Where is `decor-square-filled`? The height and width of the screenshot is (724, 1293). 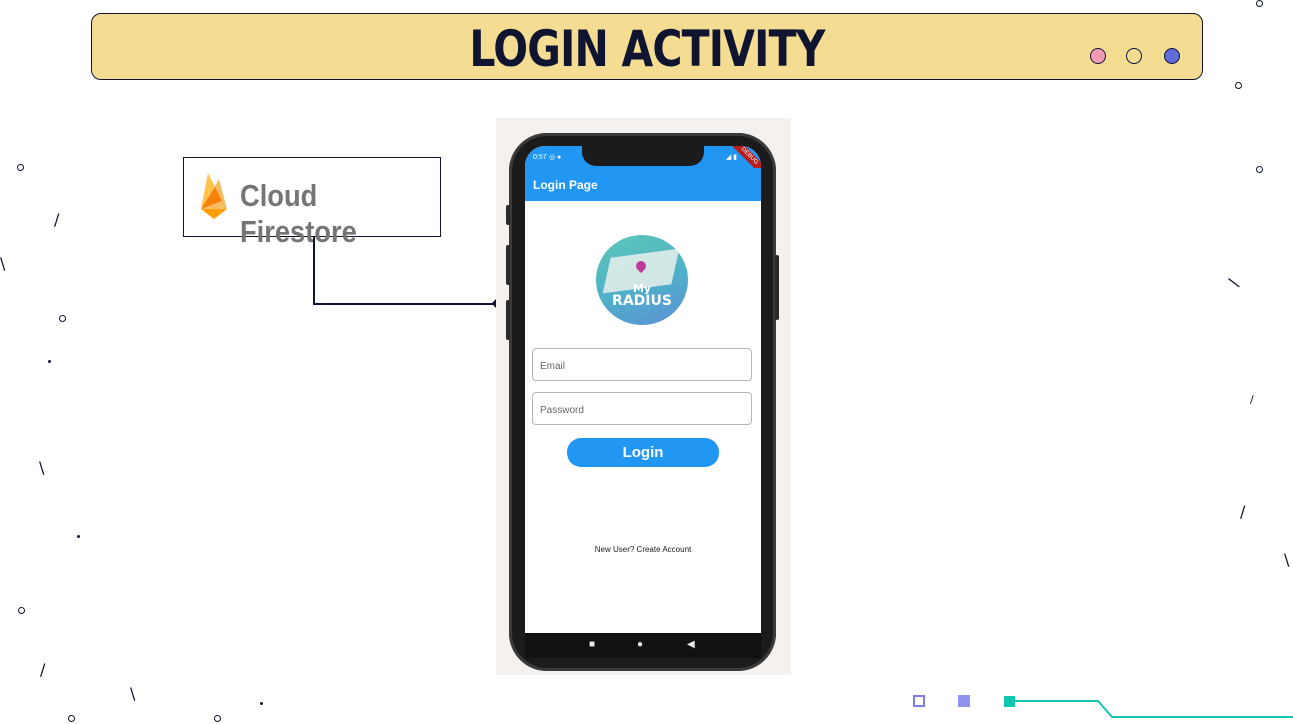 decor-square-filled is located at coordinates (964, 701).